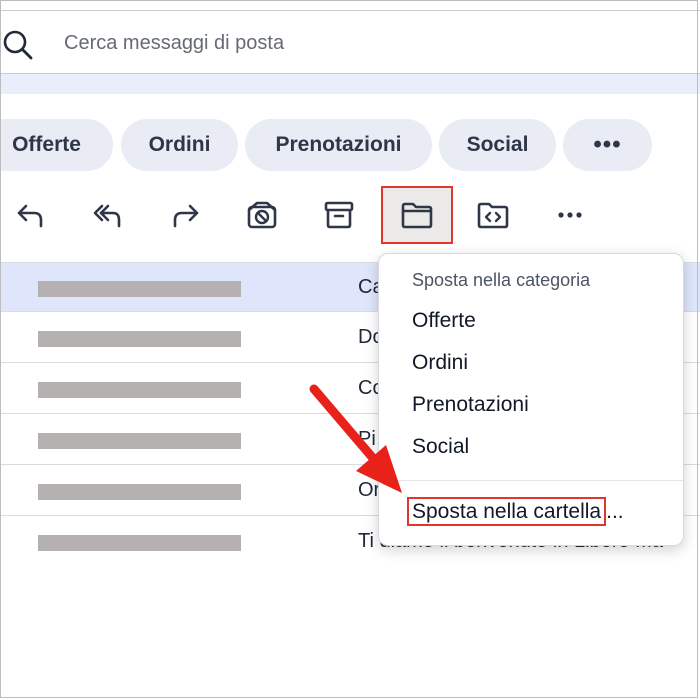 Image resolution: width=700 pixels, height=700 pixels. What do you see at coordinates (350, 42) in the screenshot?
I see `search-bar: Cerca messaggi di posta` at bounding box center [350, 42].